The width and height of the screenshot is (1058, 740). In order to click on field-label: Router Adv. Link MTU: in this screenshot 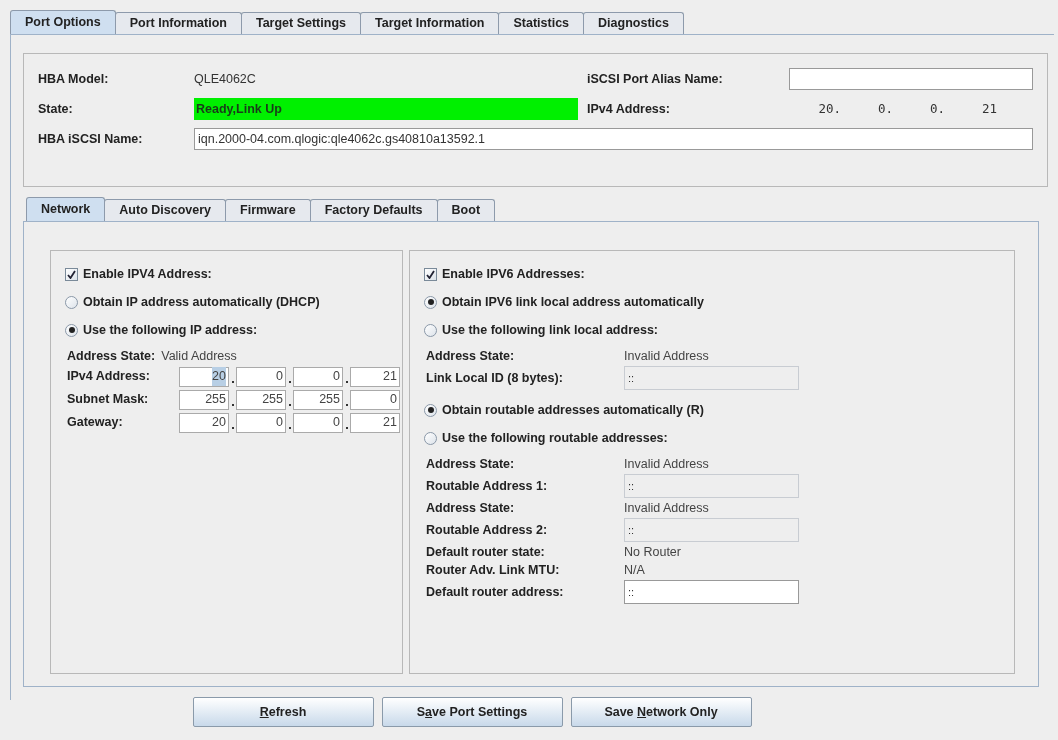, I will do `click(493, 570)`.